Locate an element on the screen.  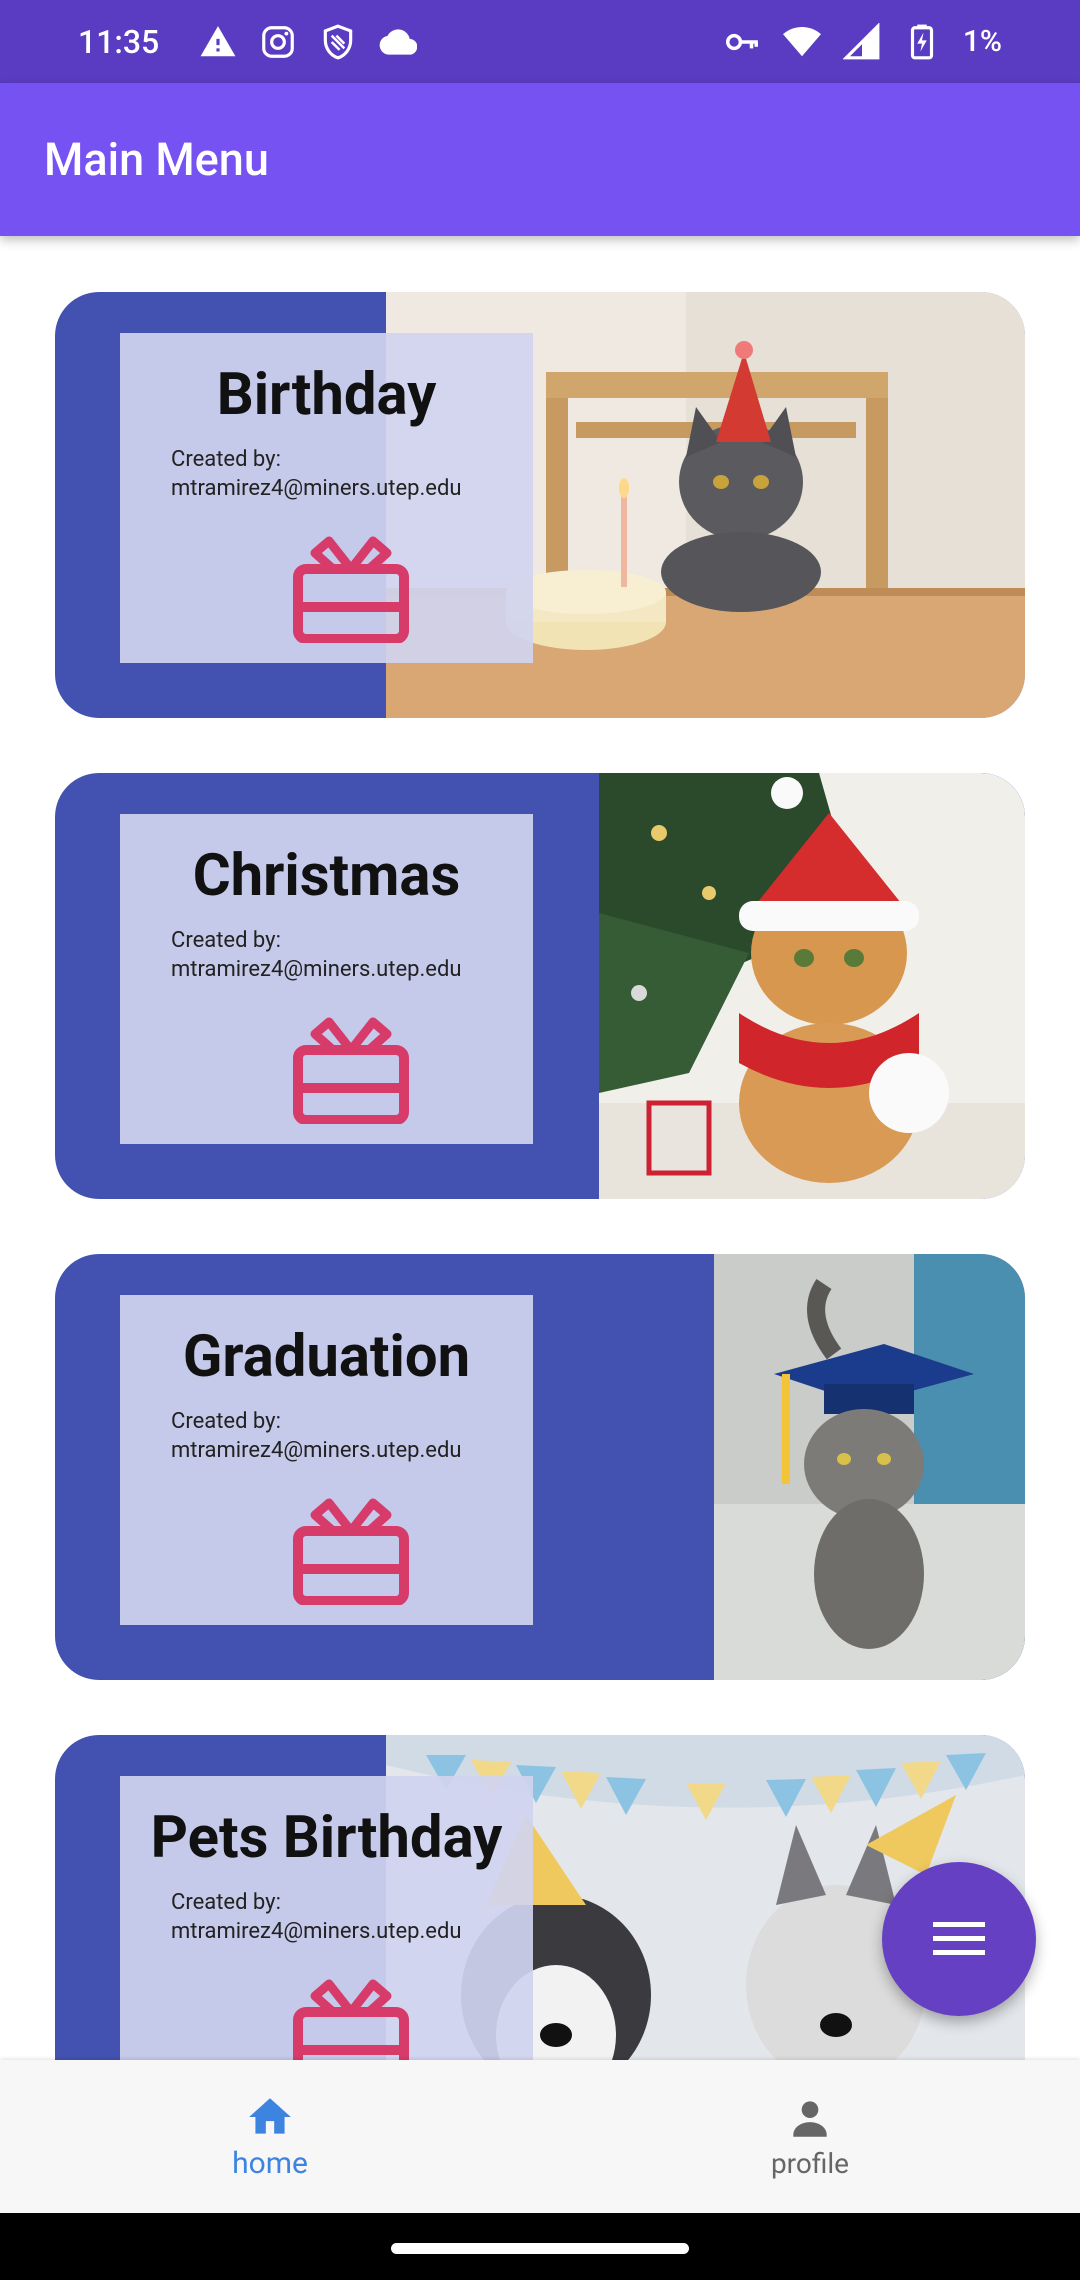
shield-icon is located at coordinates (338, 41).